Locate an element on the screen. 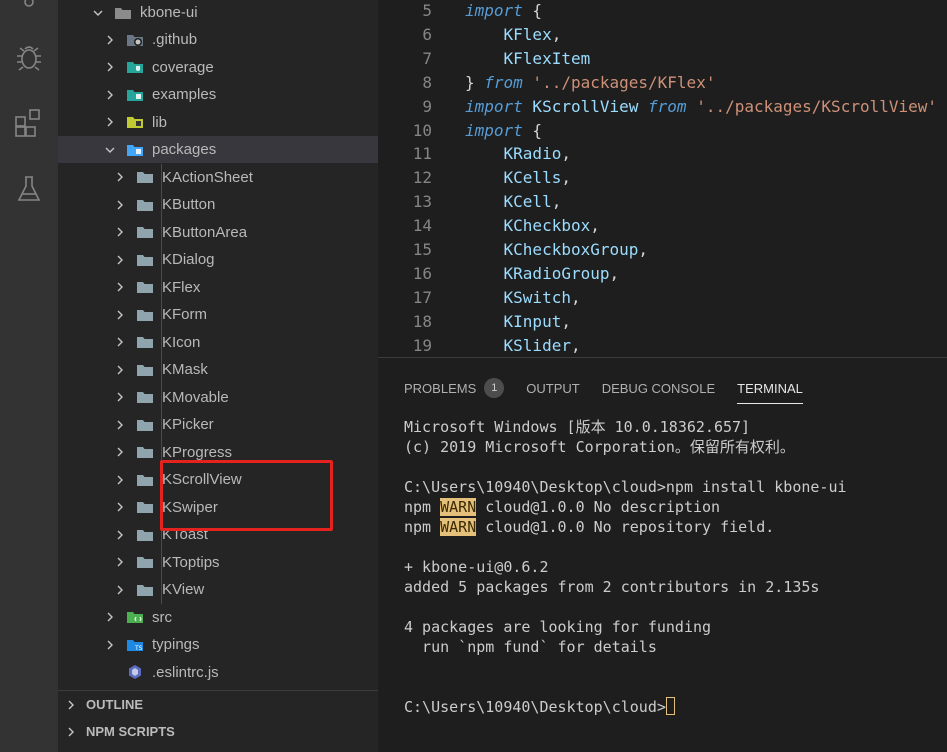  tab-output: OUTPUT is located at coordinates (552, 388).